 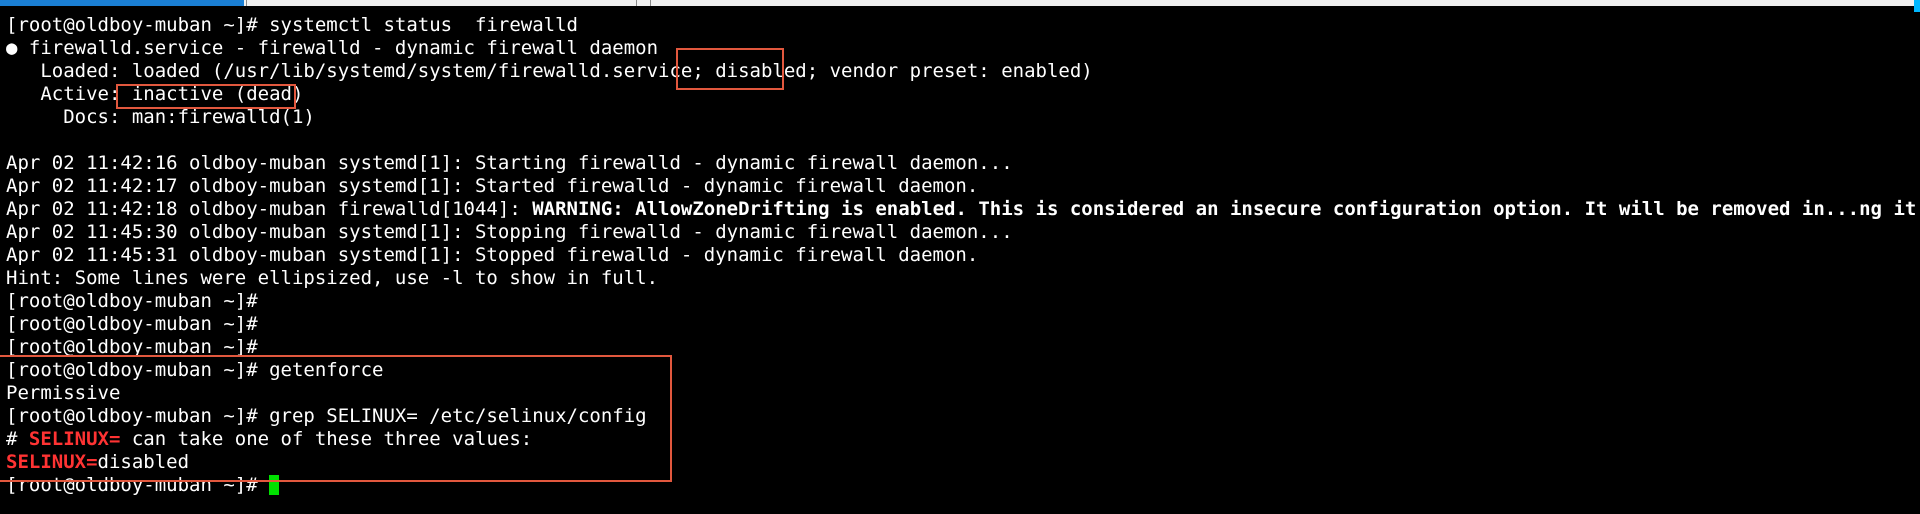 I want to click on terminal-line: Docs: man:firewalld(1), so click(x=160, y=117).